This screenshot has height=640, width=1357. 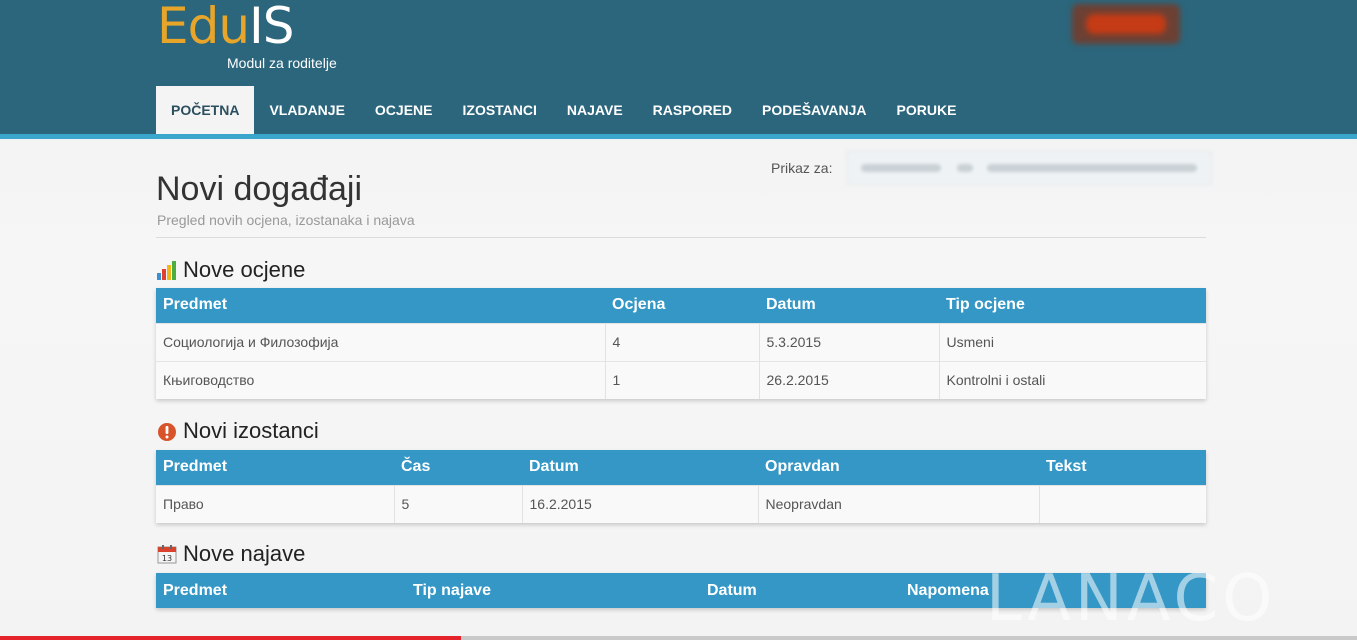 I want to click on page-title: Novi događaji, so click(x=259, y=189).